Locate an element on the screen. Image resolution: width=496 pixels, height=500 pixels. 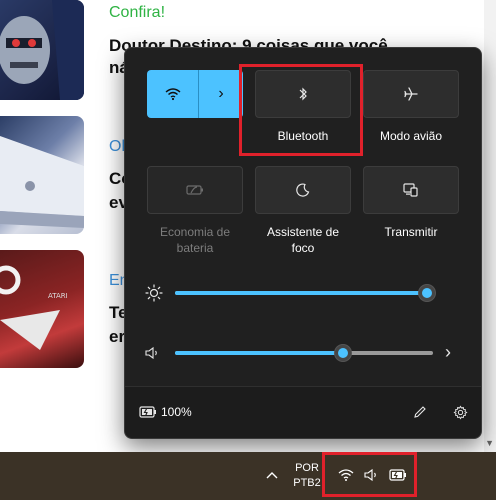
scroll-down-arrow-icon: ▼ is located at coordinates (489, 443).